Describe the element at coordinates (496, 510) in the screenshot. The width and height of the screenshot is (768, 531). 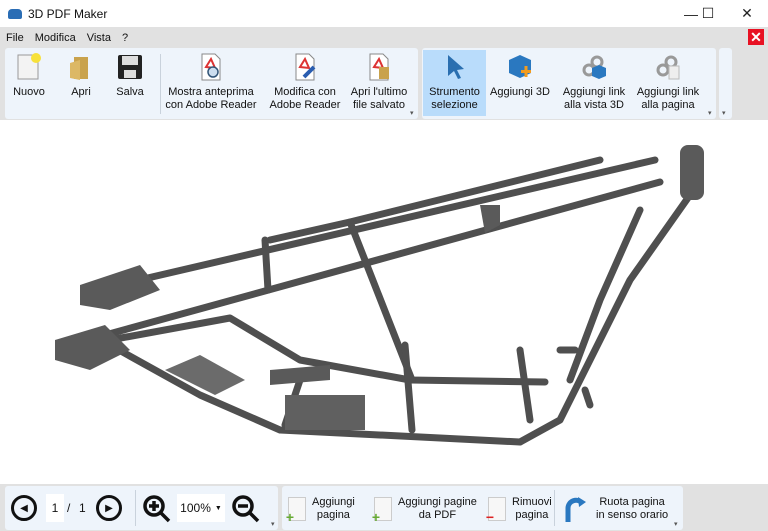
I see `page-remove-icon: −` at that location.